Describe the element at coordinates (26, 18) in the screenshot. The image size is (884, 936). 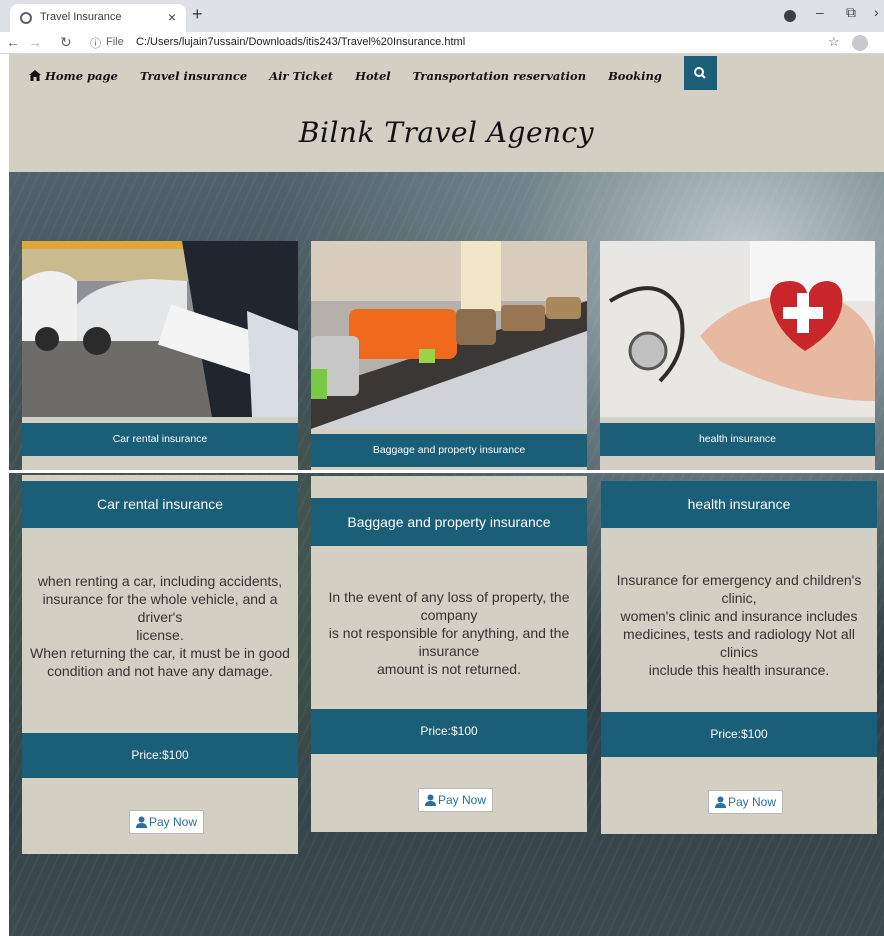
I see `globe-icon` at that location.